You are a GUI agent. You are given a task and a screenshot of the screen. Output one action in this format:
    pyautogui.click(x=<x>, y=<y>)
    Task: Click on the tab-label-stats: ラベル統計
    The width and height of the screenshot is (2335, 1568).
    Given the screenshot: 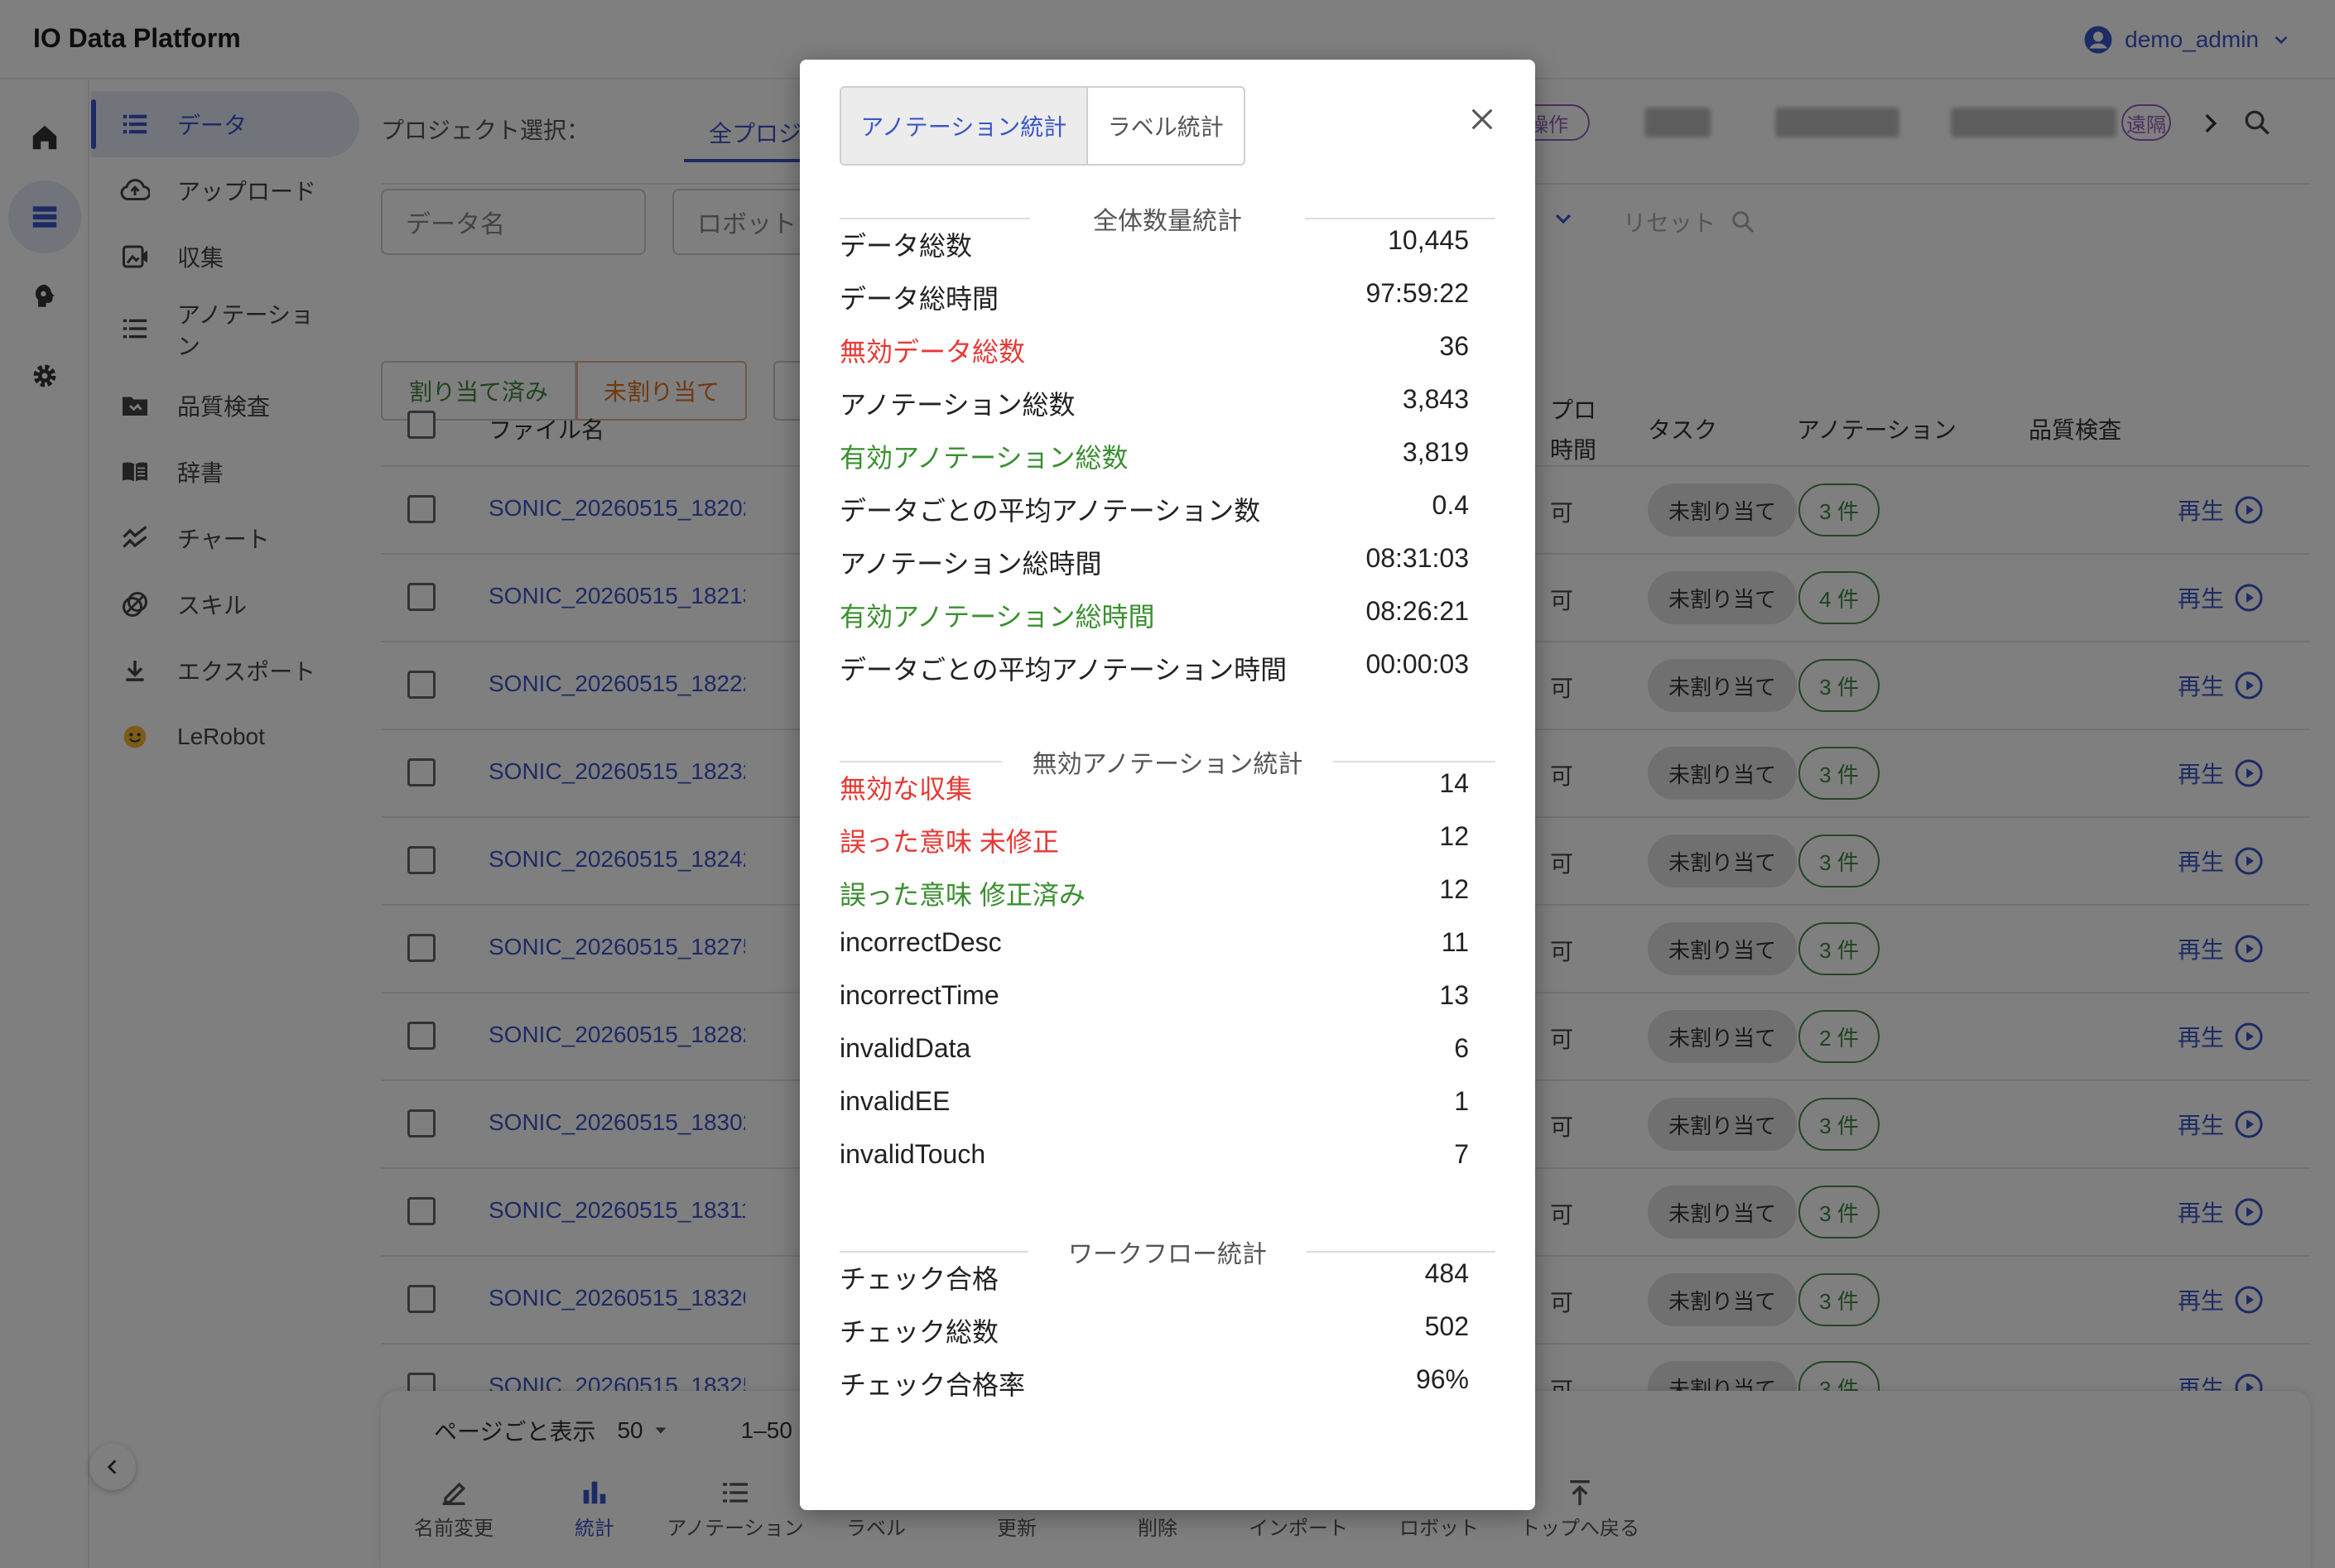 What is the action you would take?
    pyautogui.click(x=1166, y=126)
    